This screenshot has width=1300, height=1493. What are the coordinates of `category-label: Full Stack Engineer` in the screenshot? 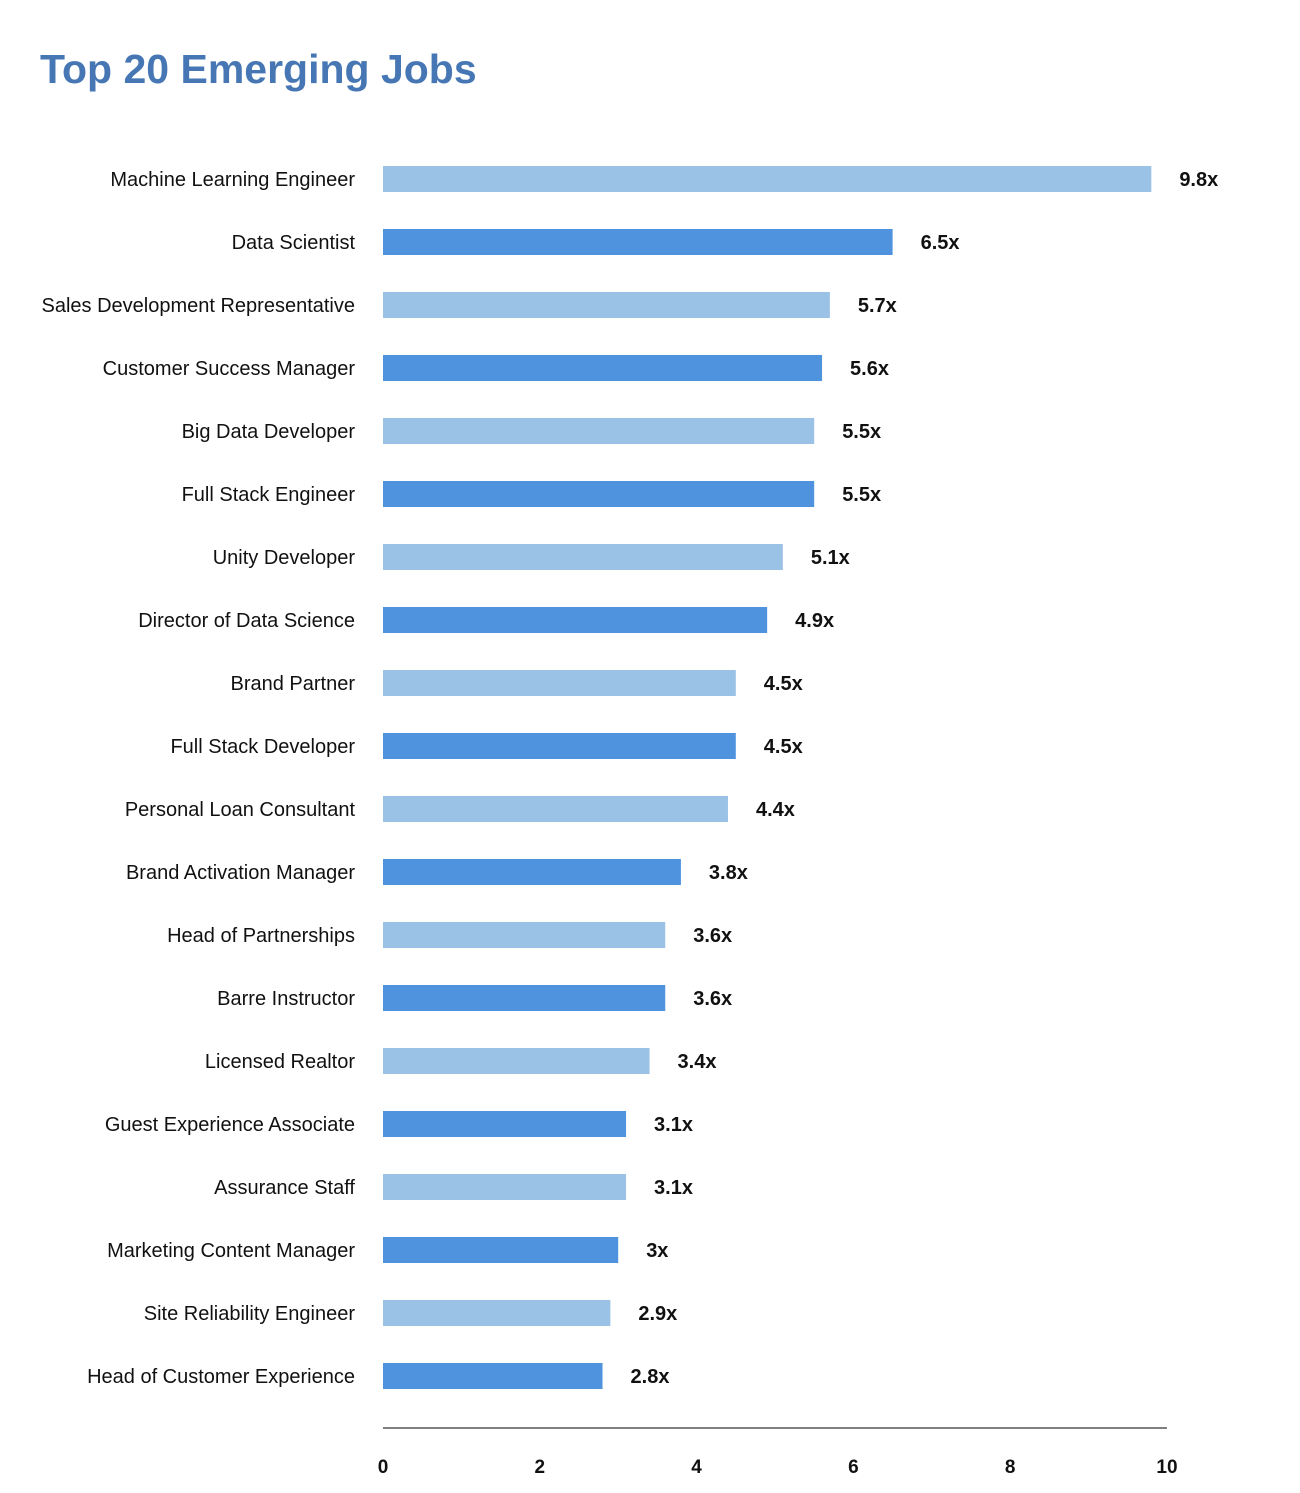 It's located at (269, 495).